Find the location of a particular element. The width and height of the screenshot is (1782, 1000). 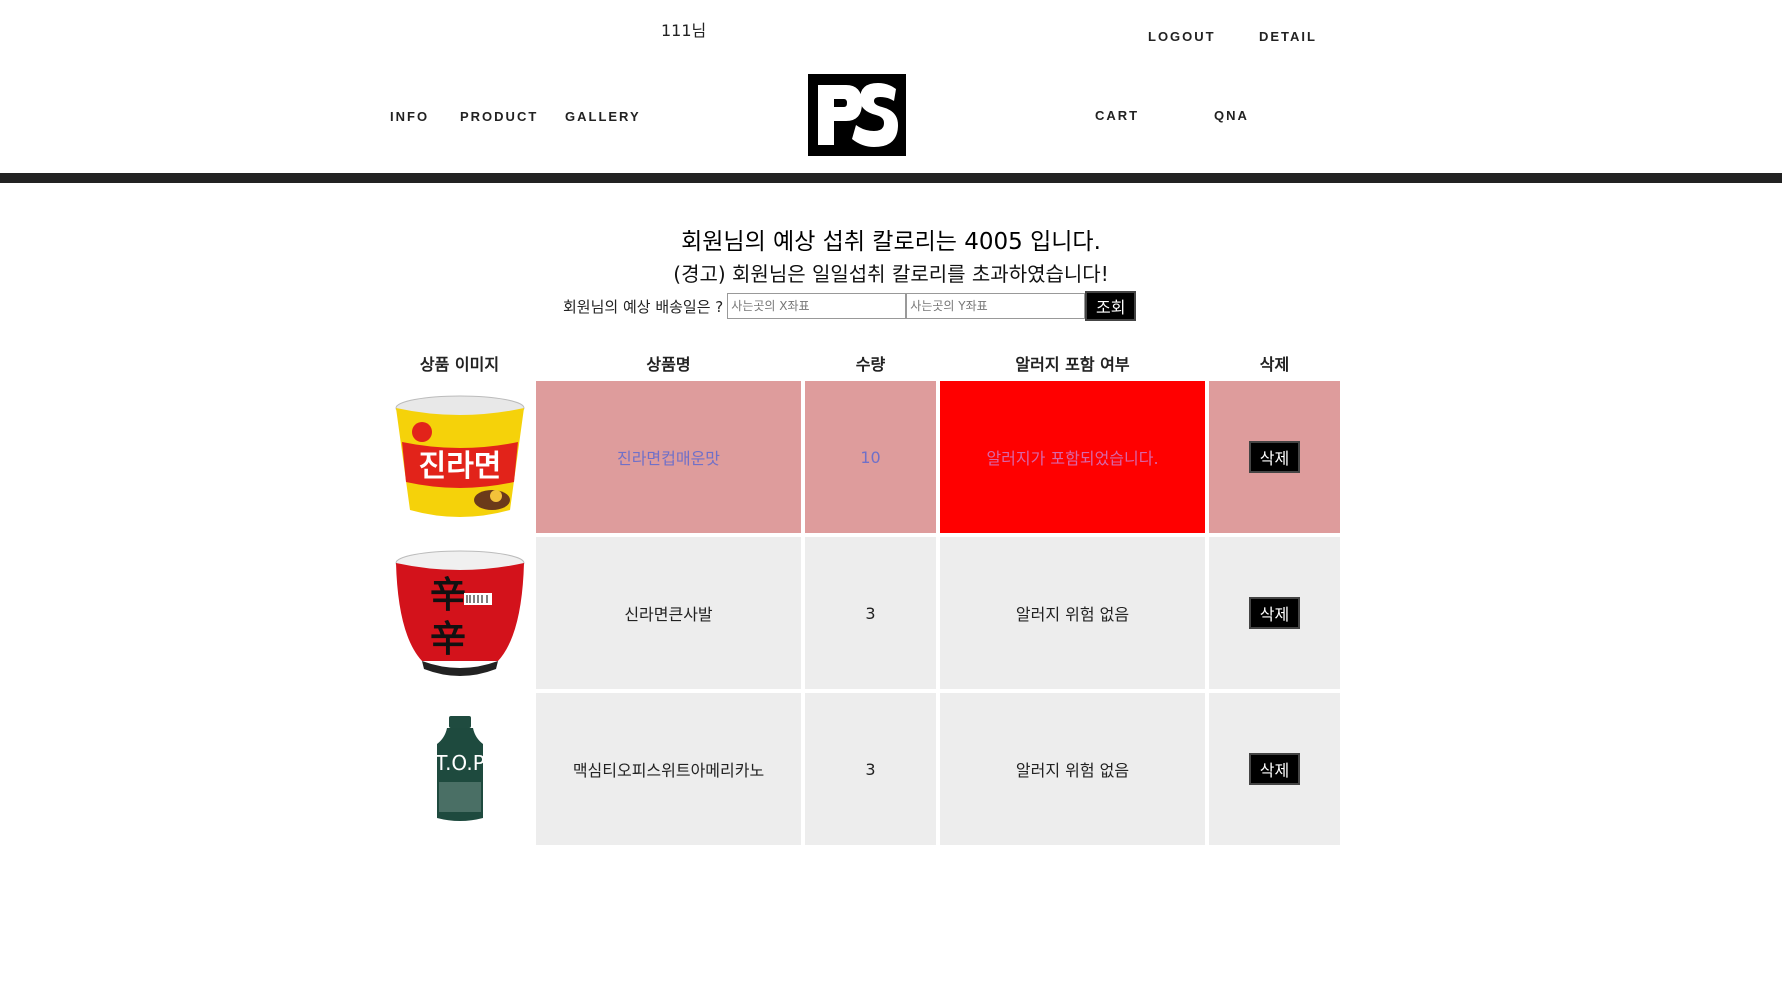

delivery-query-row: 회원님의 예상 배송일은 ? 조회 is located at coordinates (850, 306).